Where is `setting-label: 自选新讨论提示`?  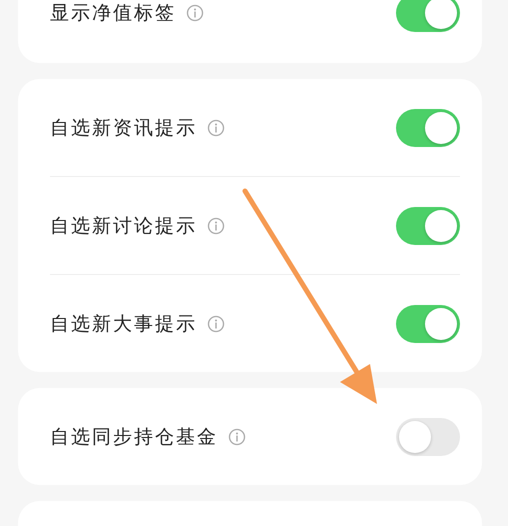 setting-label: 自选新讨论提示 is located at coordinates (123, 226).